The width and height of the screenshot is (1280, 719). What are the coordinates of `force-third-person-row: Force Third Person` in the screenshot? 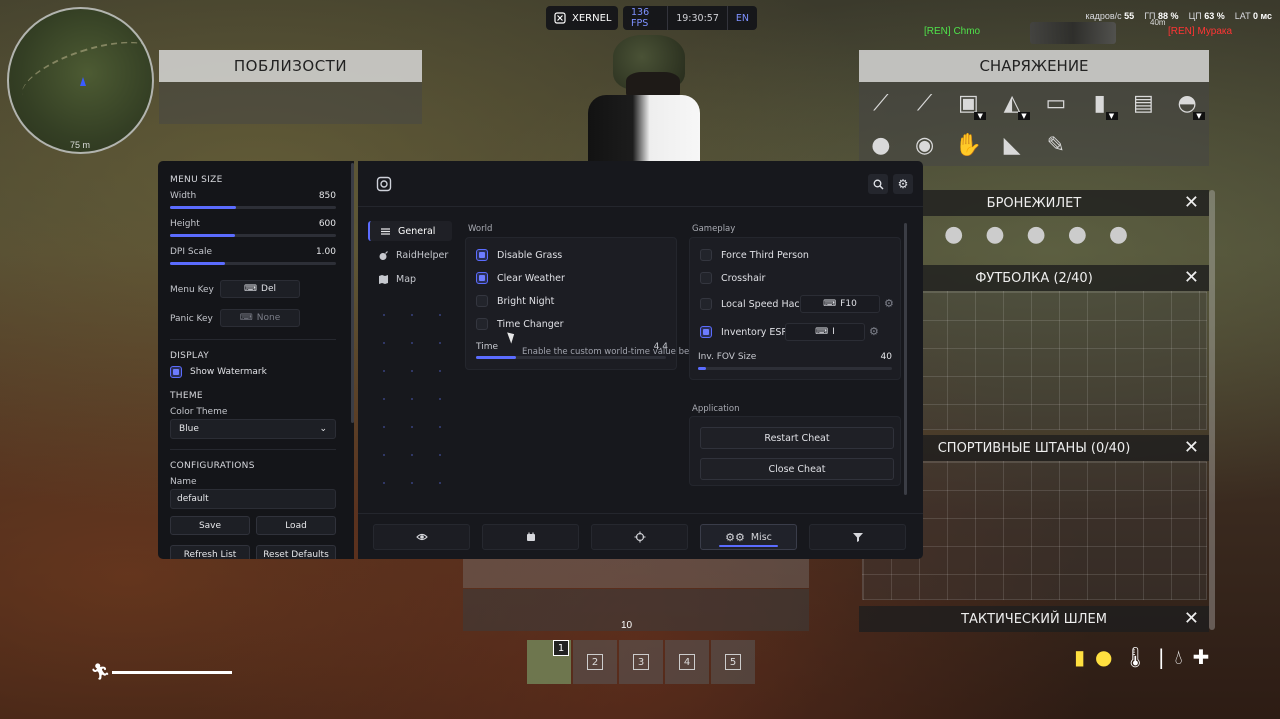 It's located at (754, 255).